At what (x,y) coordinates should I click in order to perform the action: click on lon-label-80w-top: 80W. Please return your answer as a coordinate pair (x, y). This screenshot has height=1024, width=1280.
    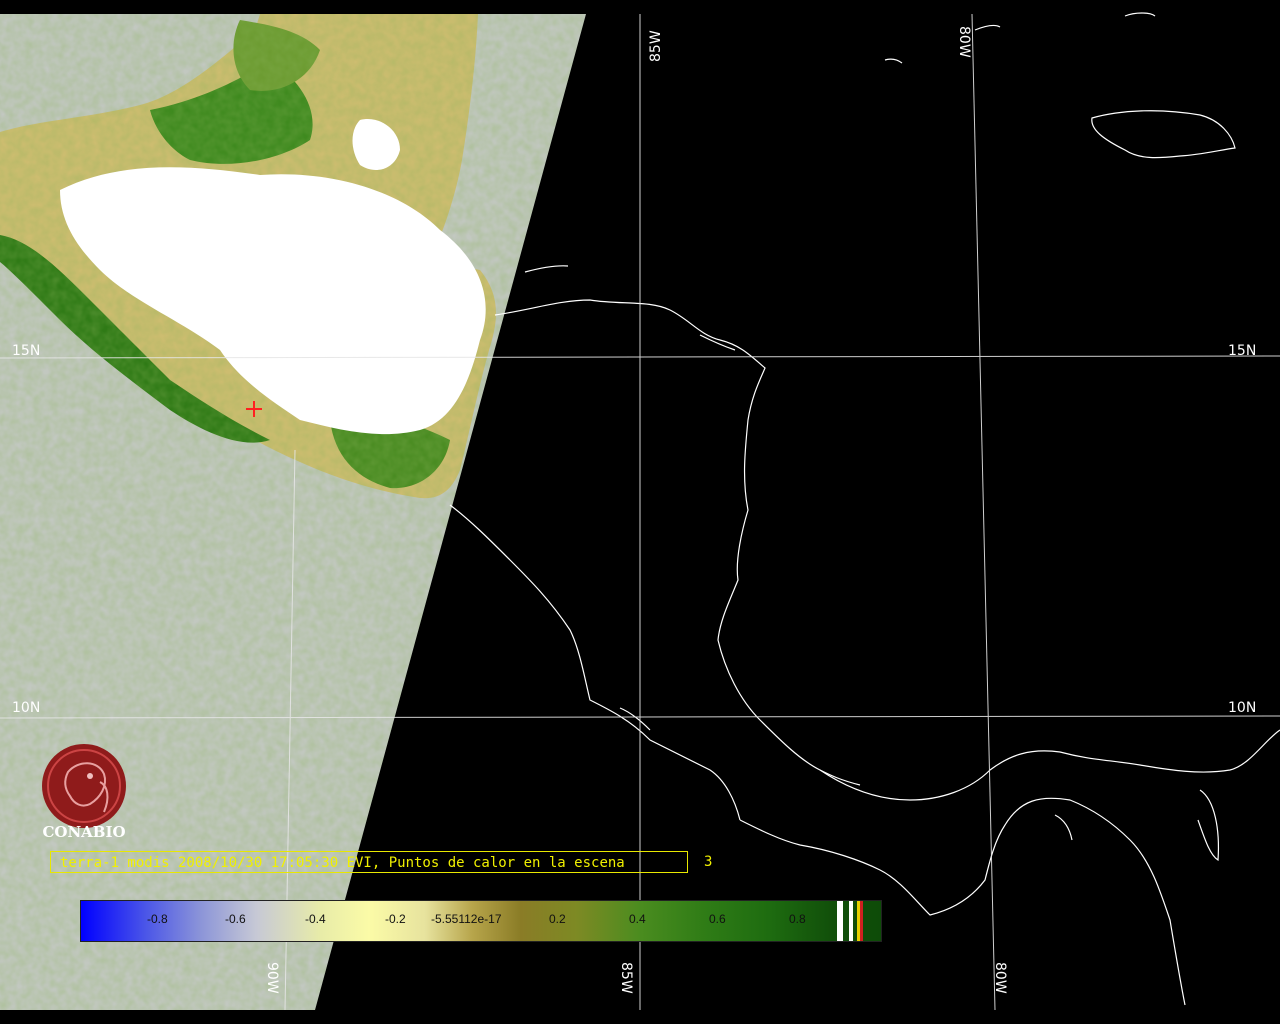
    Looking at the image, I should click on (964, 42).